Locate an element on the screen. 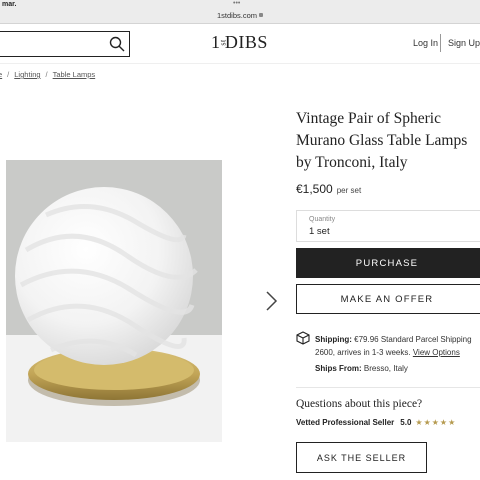  quantity-select: Quantity 1 set is located at coordinates (388, 226).